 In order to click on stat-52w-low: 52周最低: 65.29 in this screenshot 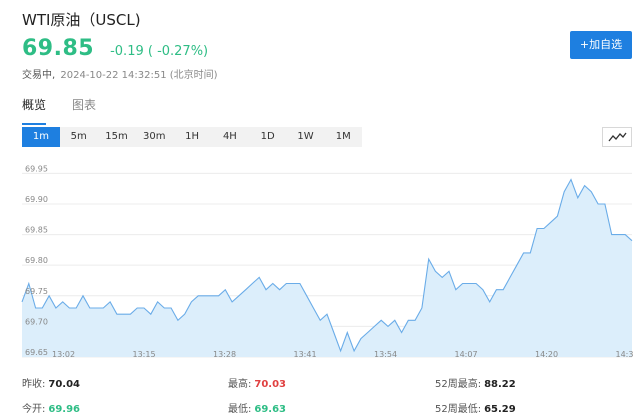, I will do `click(475, 407)`.